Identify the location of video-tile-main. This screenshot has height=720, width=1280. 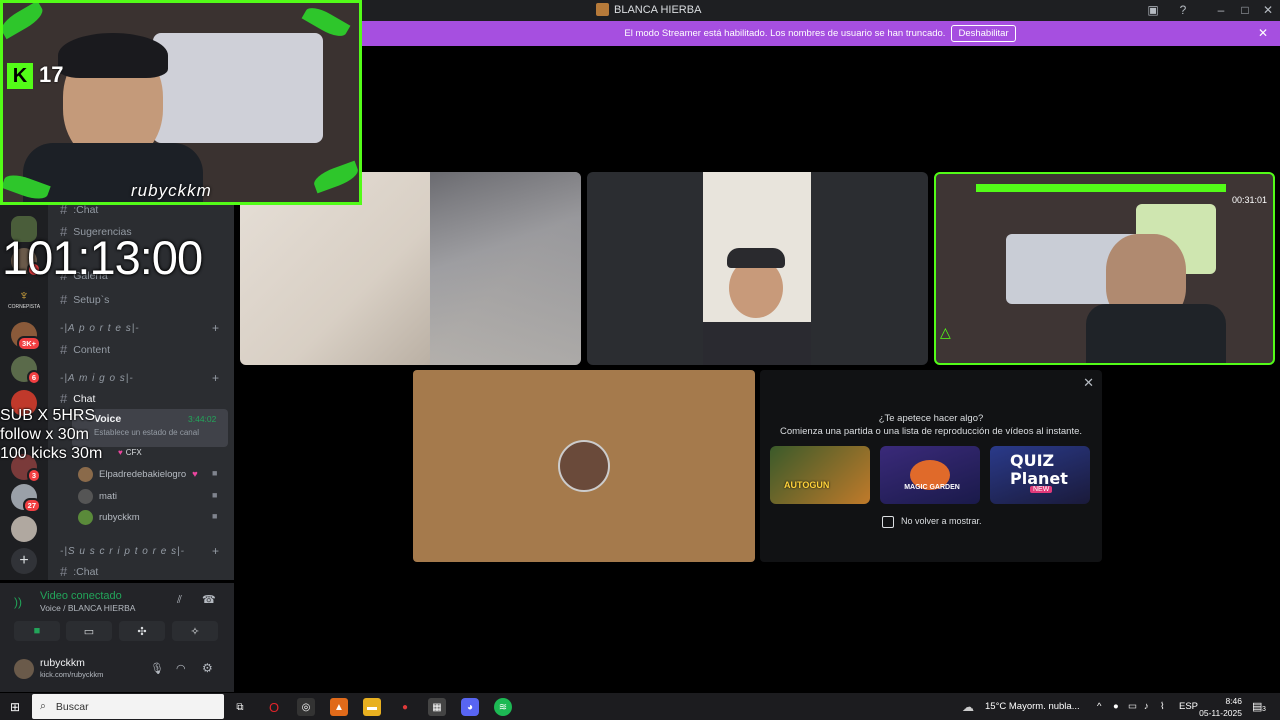
(584, 466).